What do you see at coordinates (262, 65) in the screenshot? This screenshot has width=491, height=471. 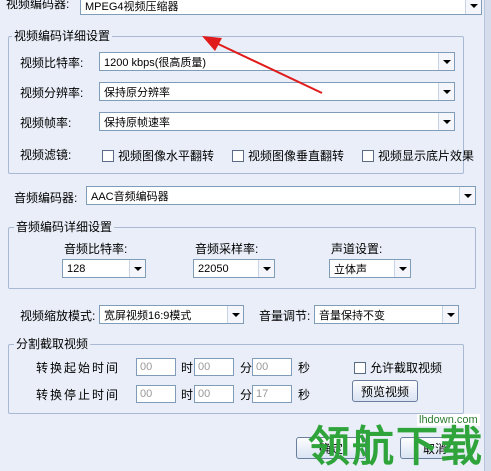 I see `annotation-arrow-icon` at bounding box center [262, 65].